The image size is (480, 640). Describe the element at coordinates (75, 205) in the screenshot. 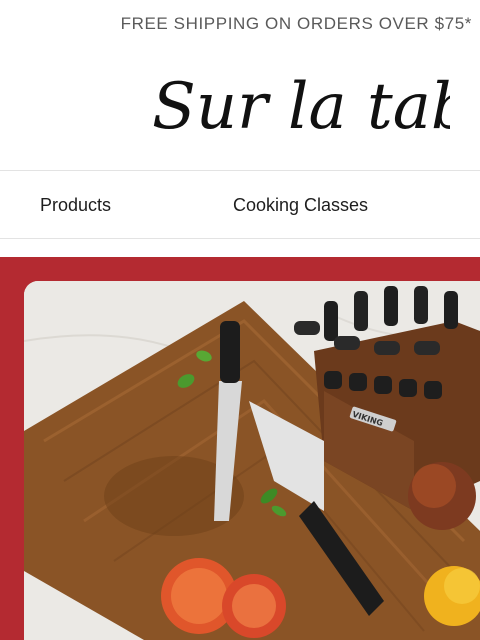

I see `nav-item-products: Products` at that location.